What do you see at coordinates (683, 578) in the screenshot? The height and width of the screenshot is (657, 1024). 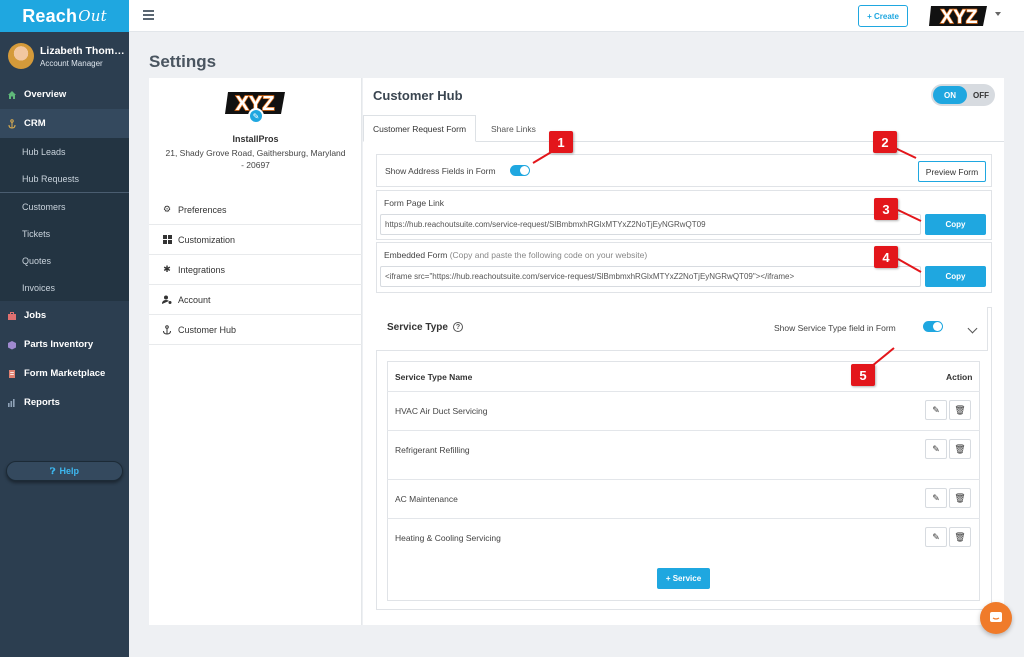 I see `add-service-button: + Service` at bounding box center [683, 578].